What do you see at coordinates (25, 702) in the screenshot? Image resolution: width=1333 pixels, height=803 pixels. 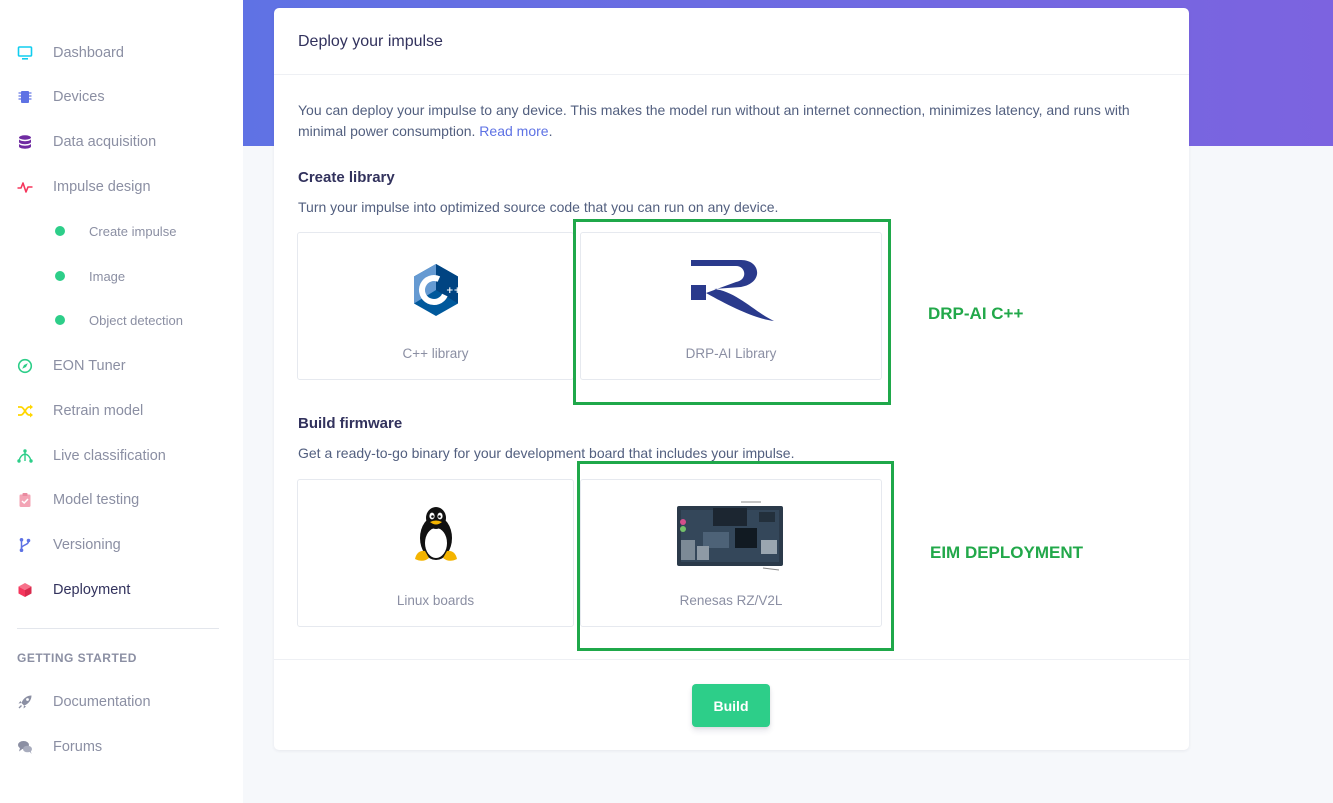 I see `rocket-icon` at bounding box center [25, 702].